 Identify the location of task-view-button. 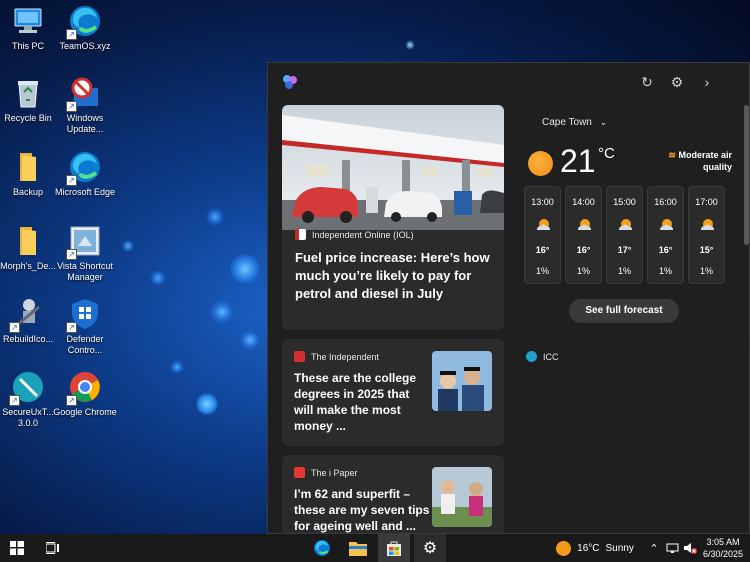
(53, 548).